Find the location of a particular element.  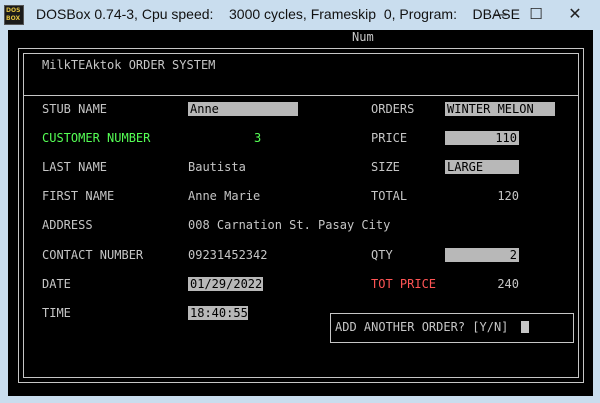

contact-number-value: 09231452342 is located at coordinates (228, 255).